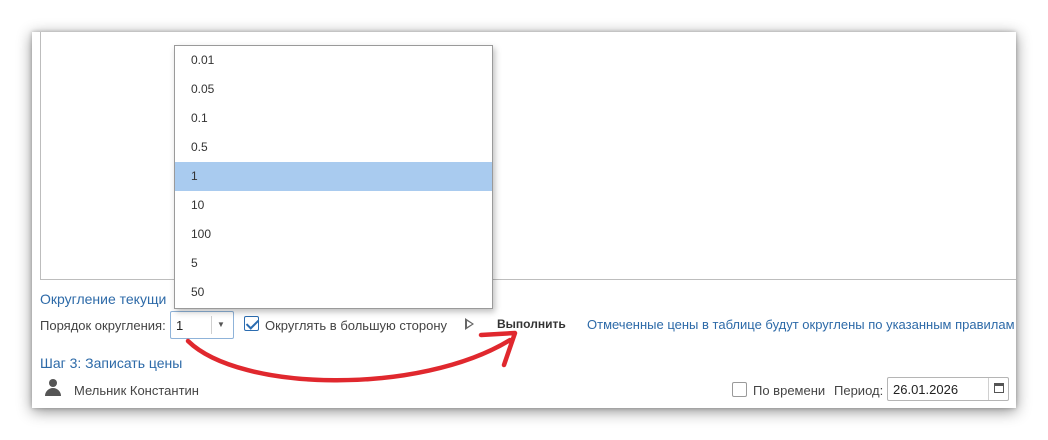  Describe the element at coordinates (333, 118) in the screenshot. I see `dropdown-option: 0.1` at that location.